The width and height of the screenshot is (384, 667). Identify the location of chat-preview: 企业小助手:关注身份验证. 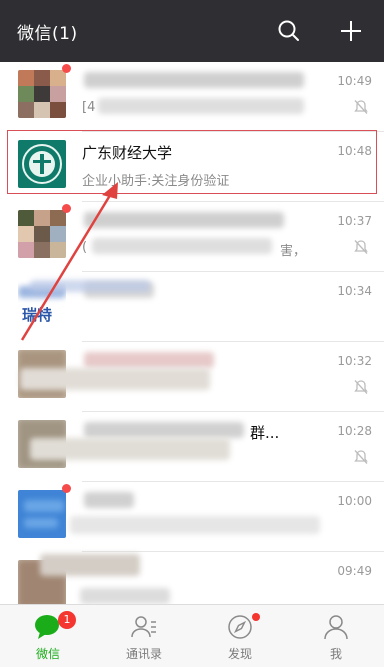
(156, 181).